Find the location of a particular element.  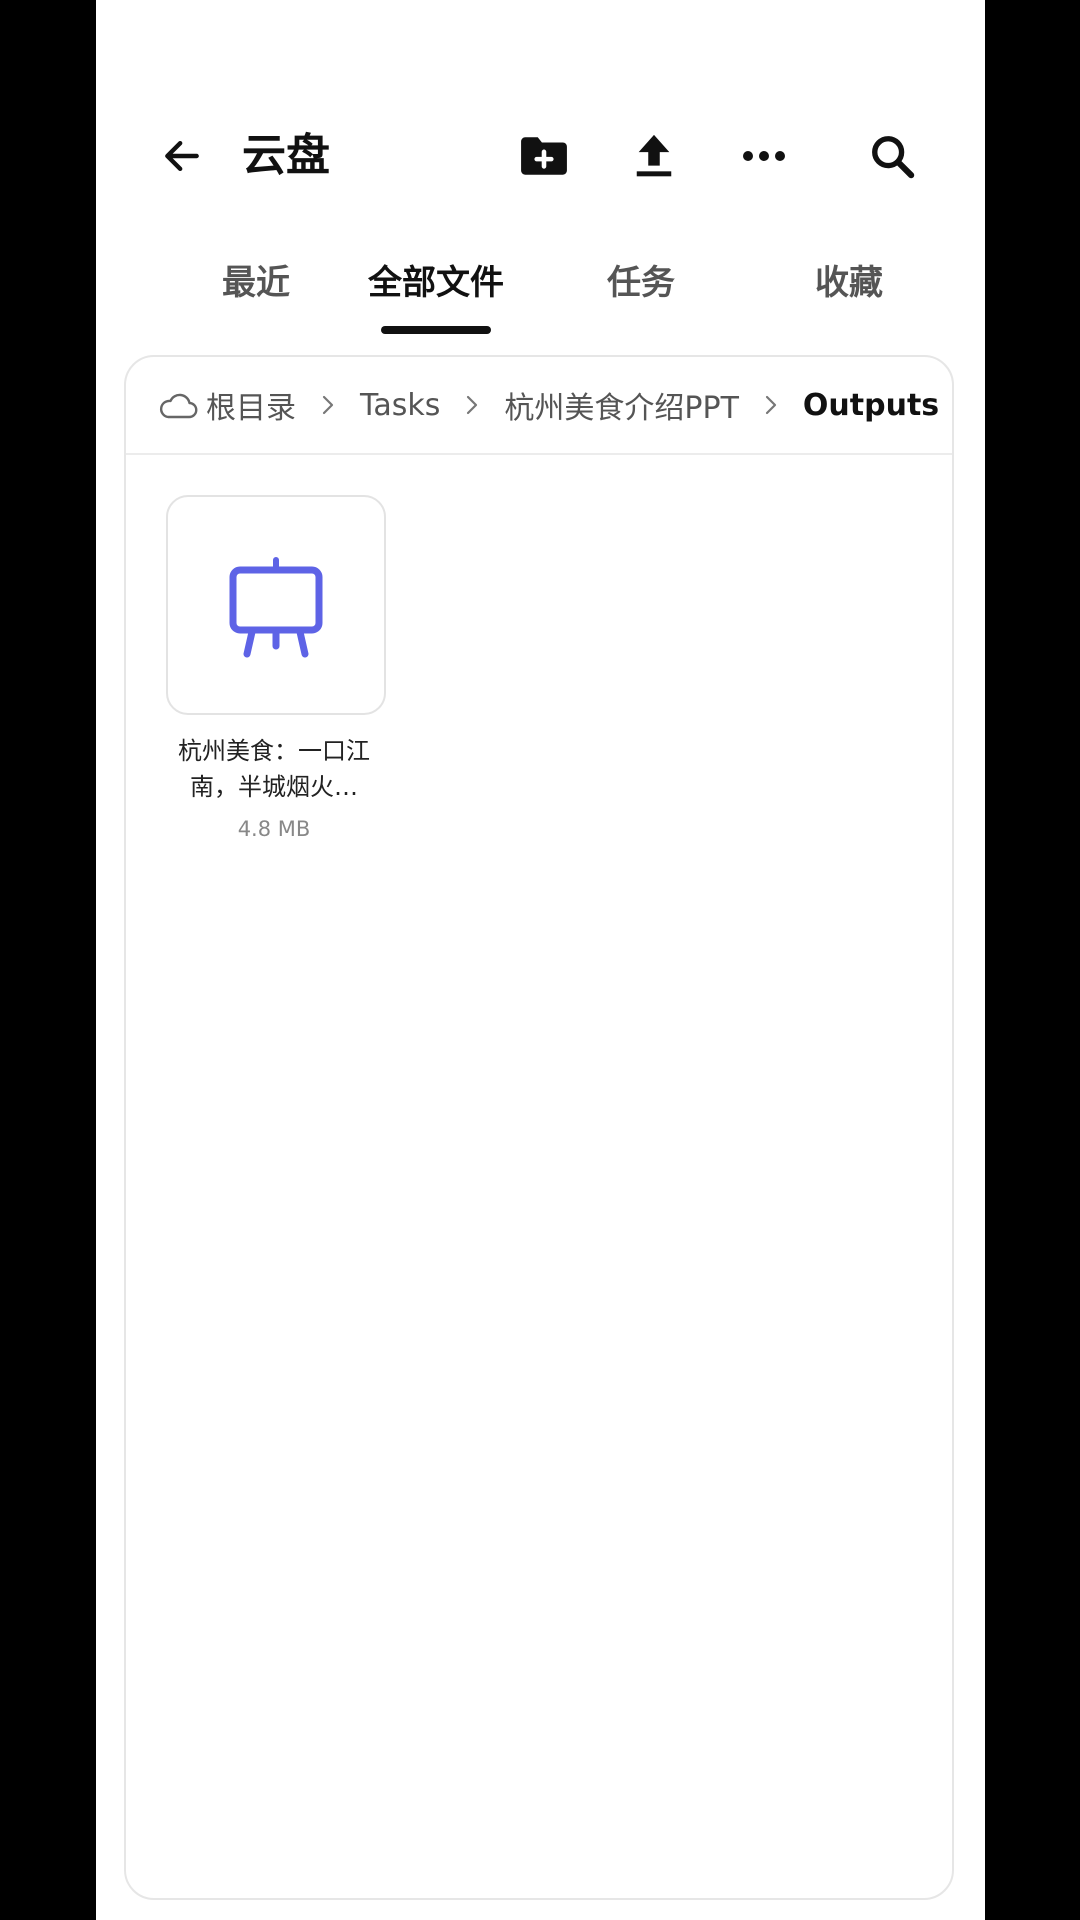

upload-icon is located at coordinates (654, 155).